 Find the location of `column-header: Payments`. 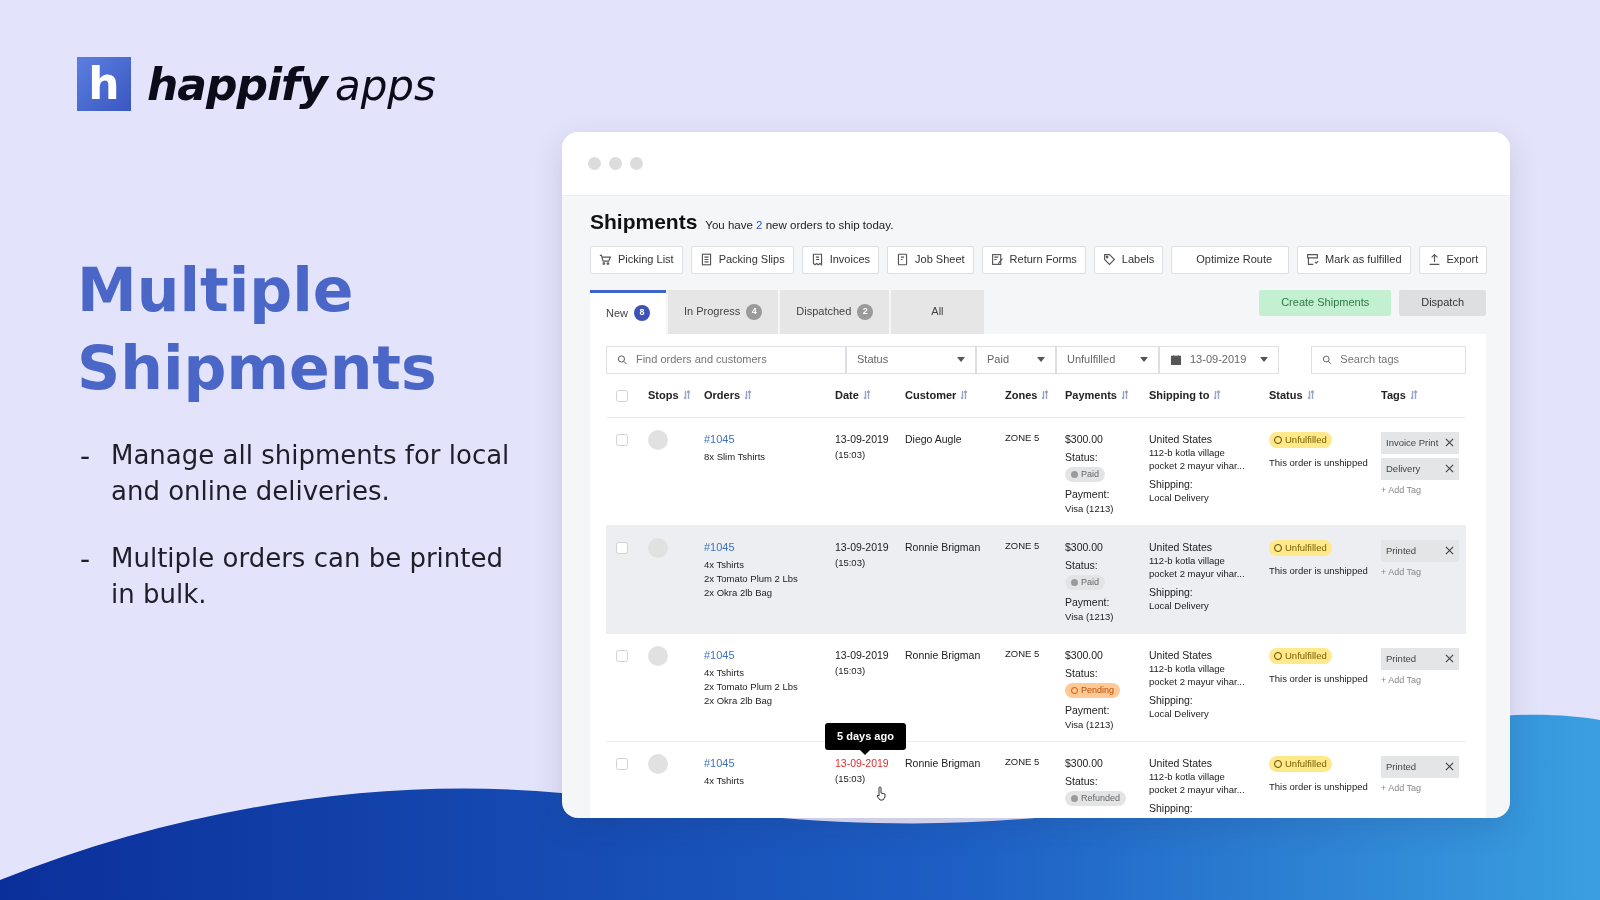

column-header: Payments is located at coordinates (1091, 395).